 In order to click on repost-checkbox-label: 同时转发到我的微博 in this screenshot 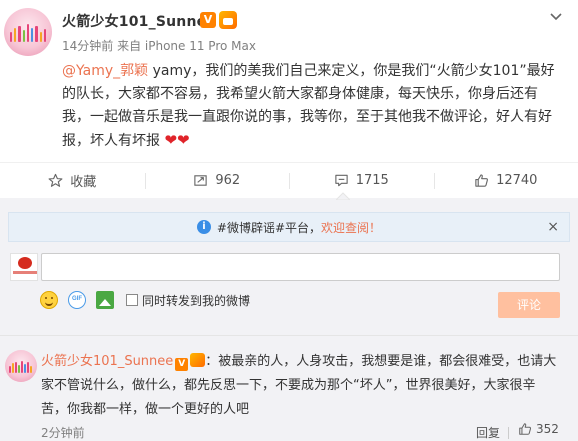, I will do `click(196, 300)`.